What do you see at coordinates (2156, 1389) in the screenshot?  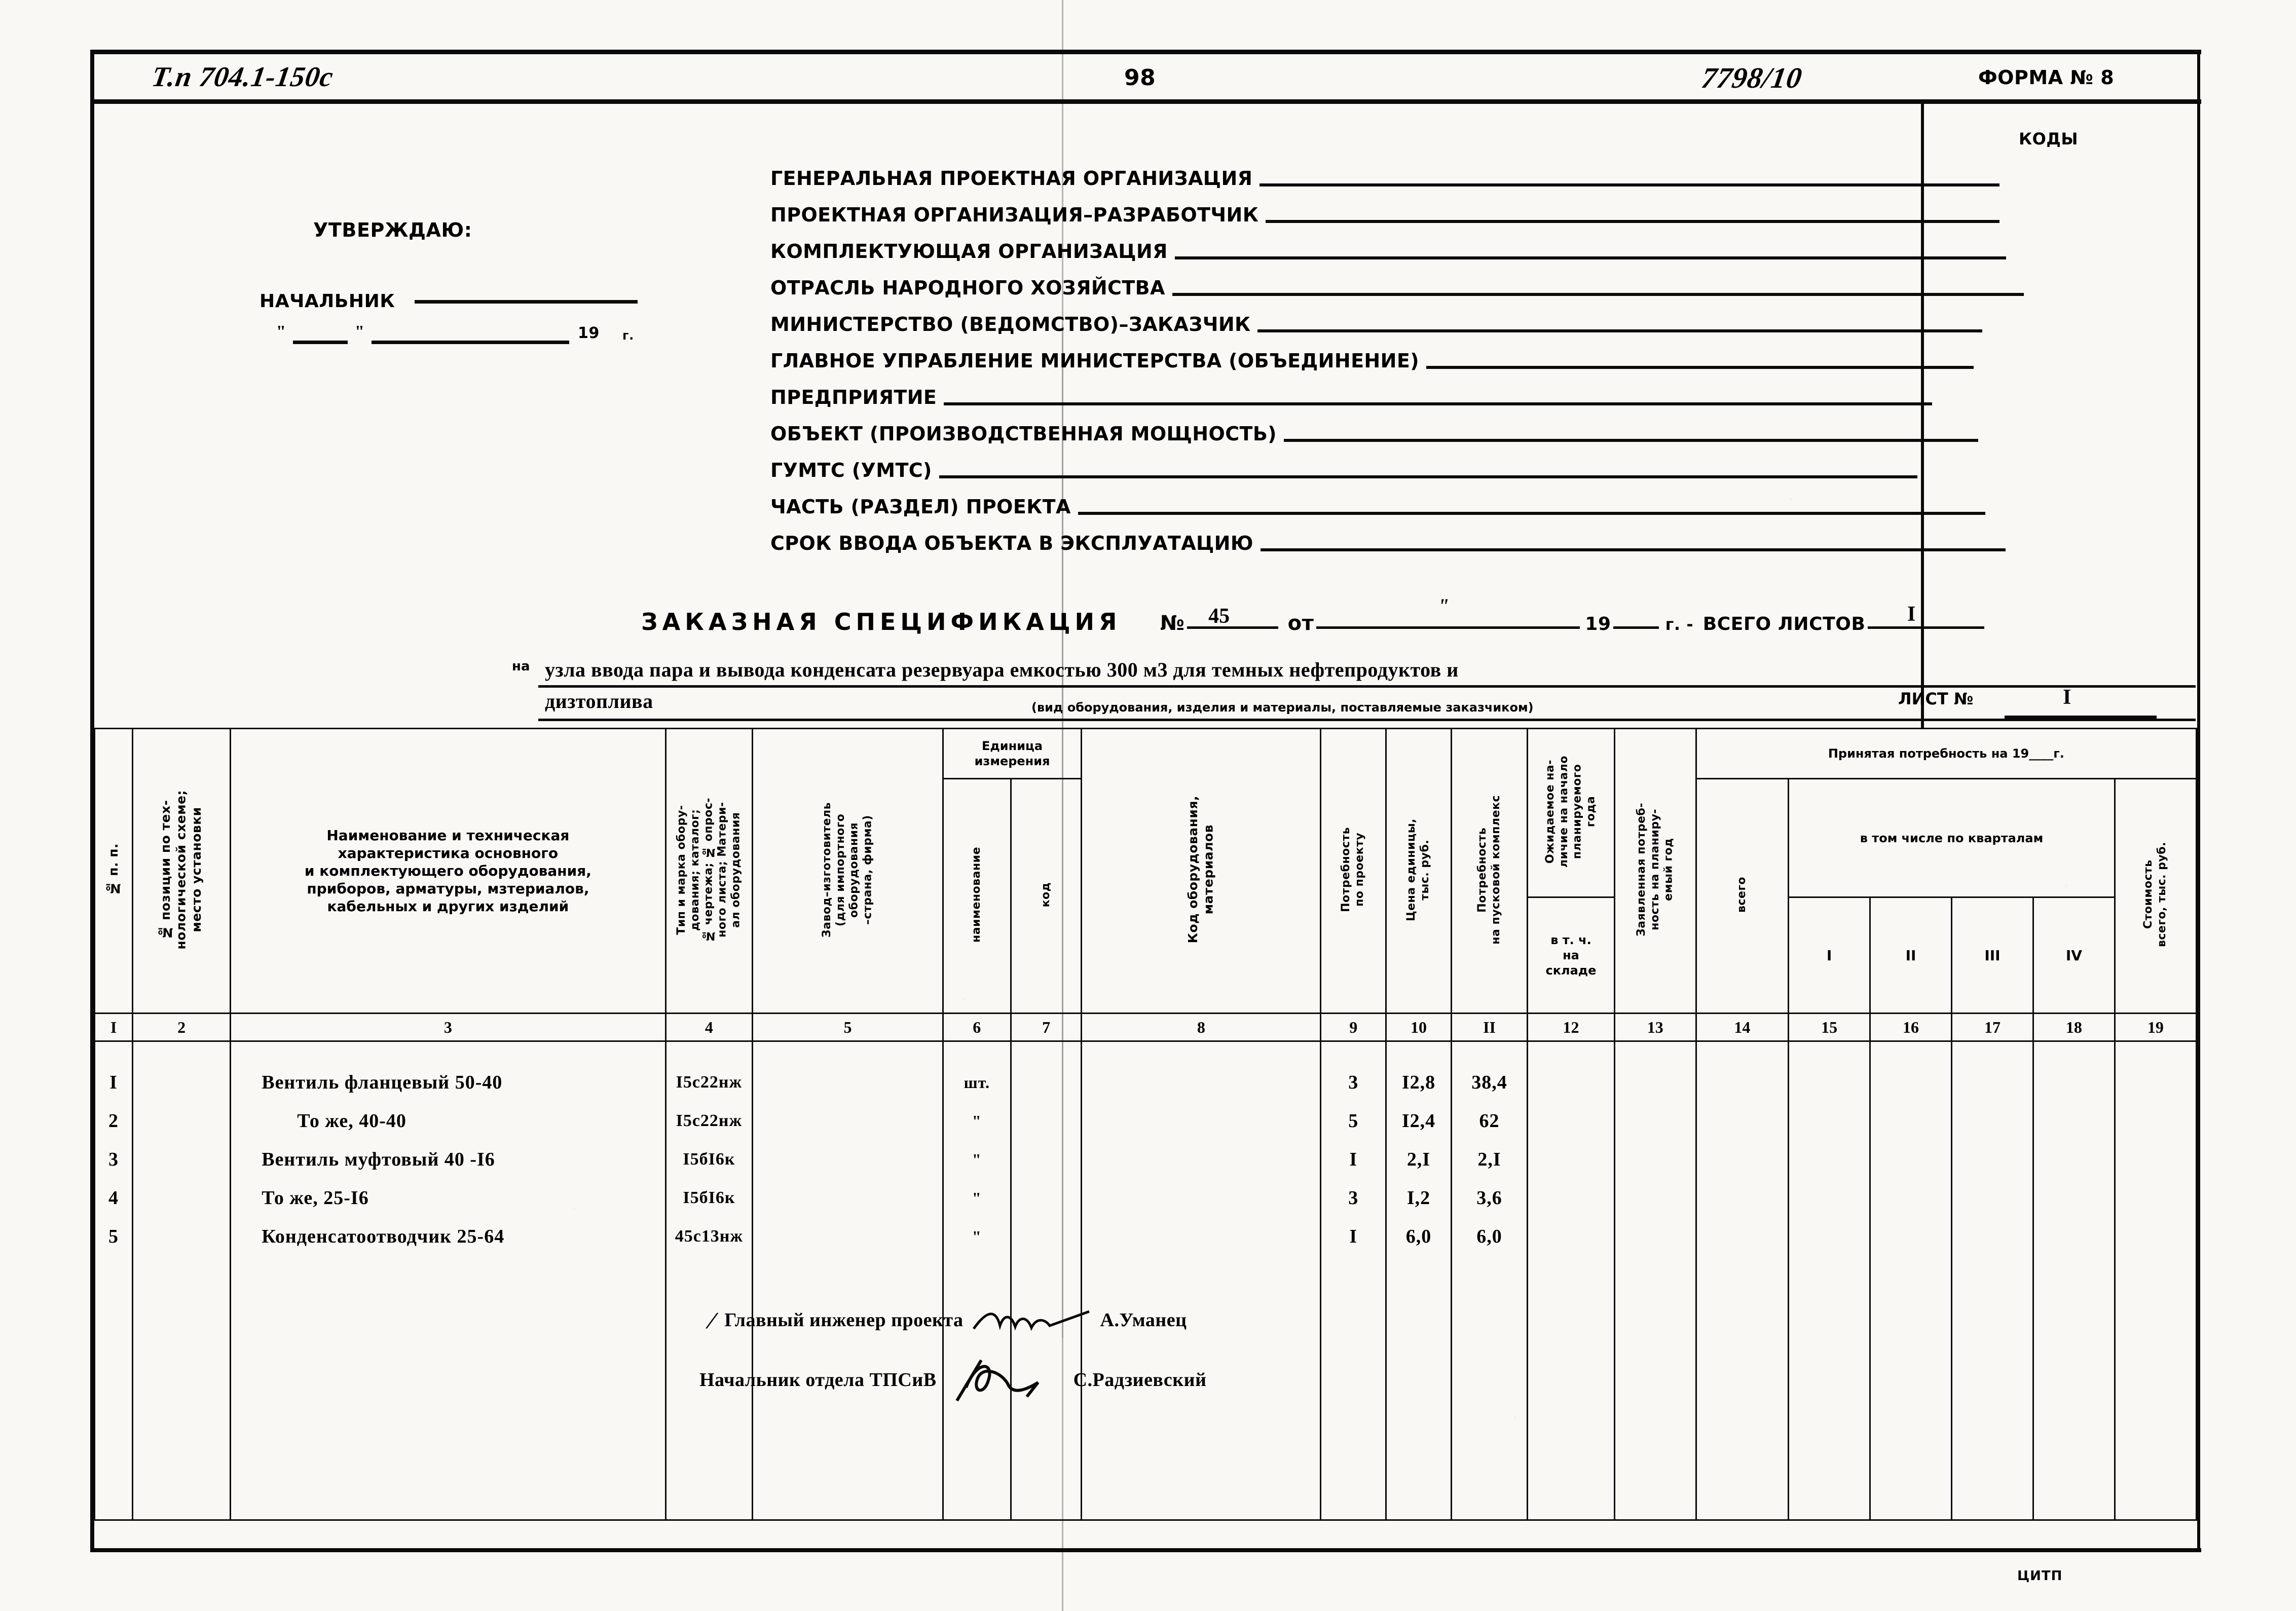 I see `empty-c19` at bounding box center [2156, 1389].